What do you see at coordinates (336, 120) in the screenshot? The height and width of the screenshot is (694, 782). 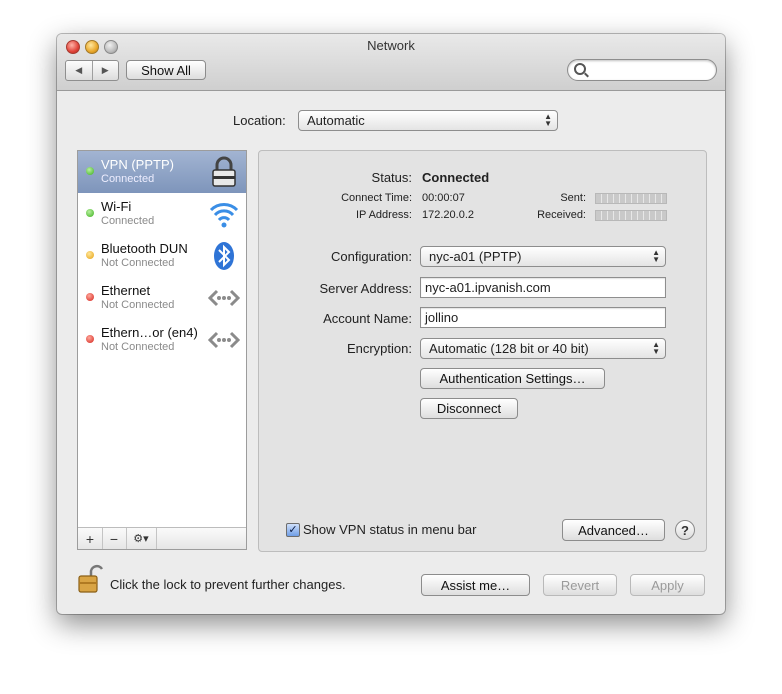 I see `location-value: Automatic` at bounding box center [336, 120].